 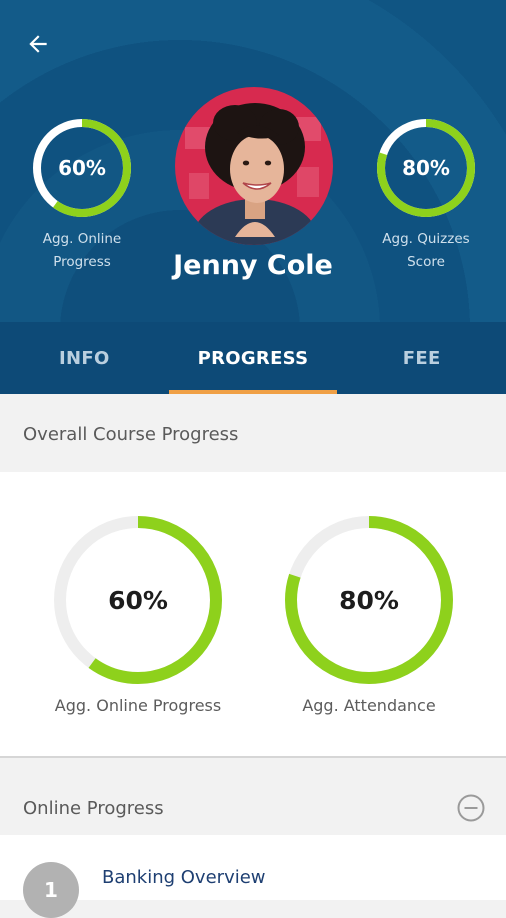 I want to click on agg-online-progress: 60% Agg. Online Progress, so click(x=138, y=613).